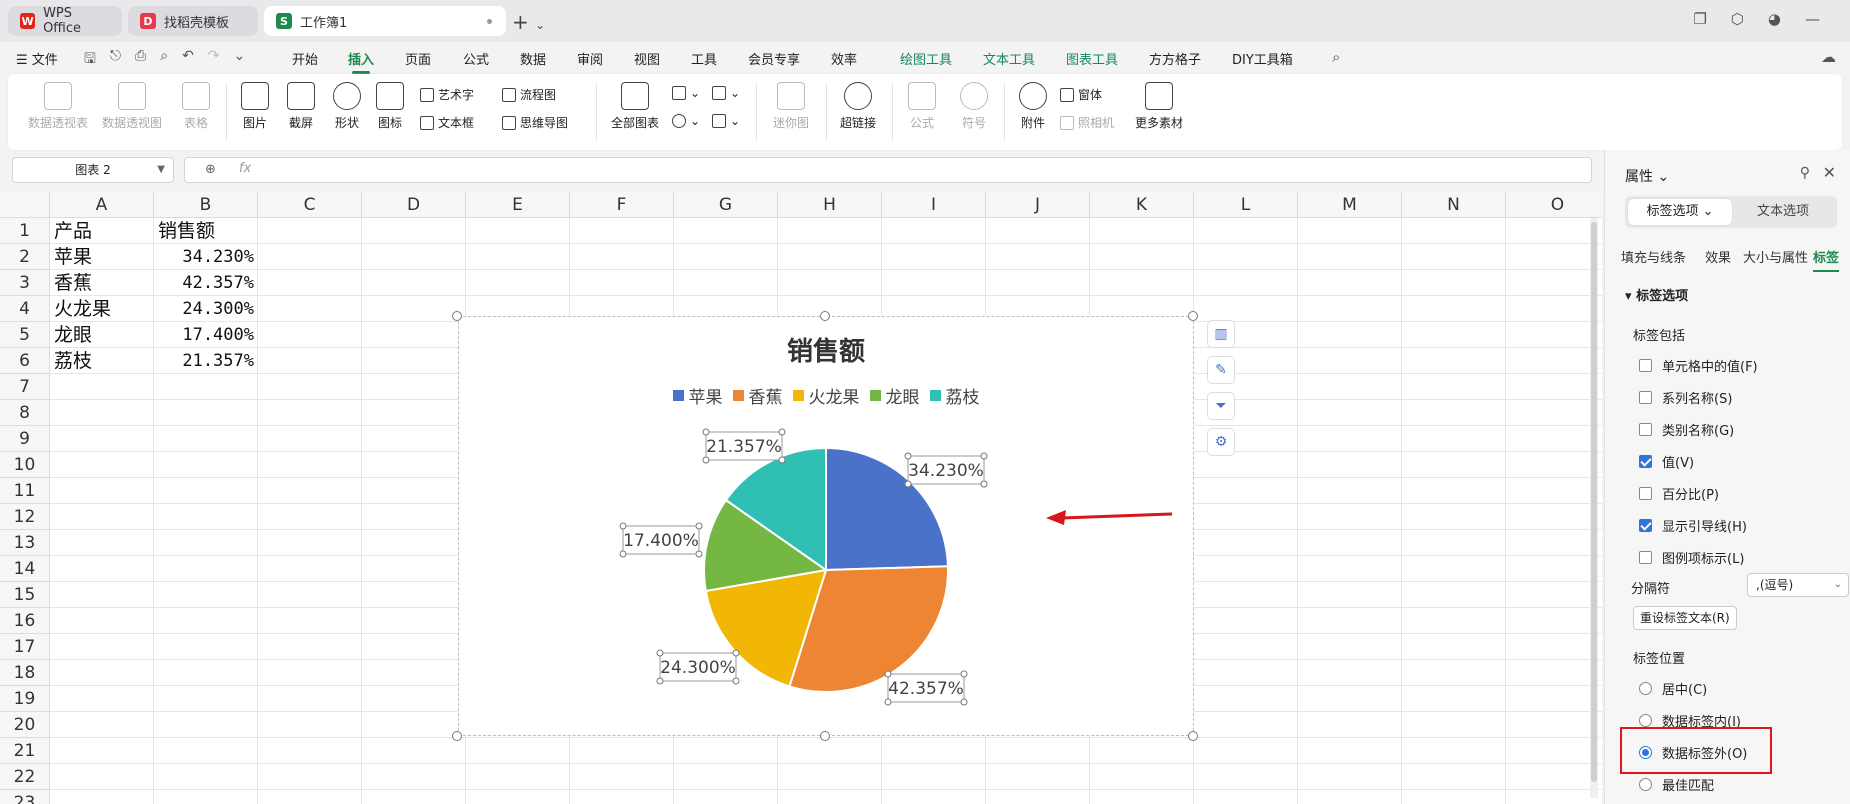 This screenshot has width=1850, height=804. I want to click on wordart-button: 艺术字, so click(447, 94).